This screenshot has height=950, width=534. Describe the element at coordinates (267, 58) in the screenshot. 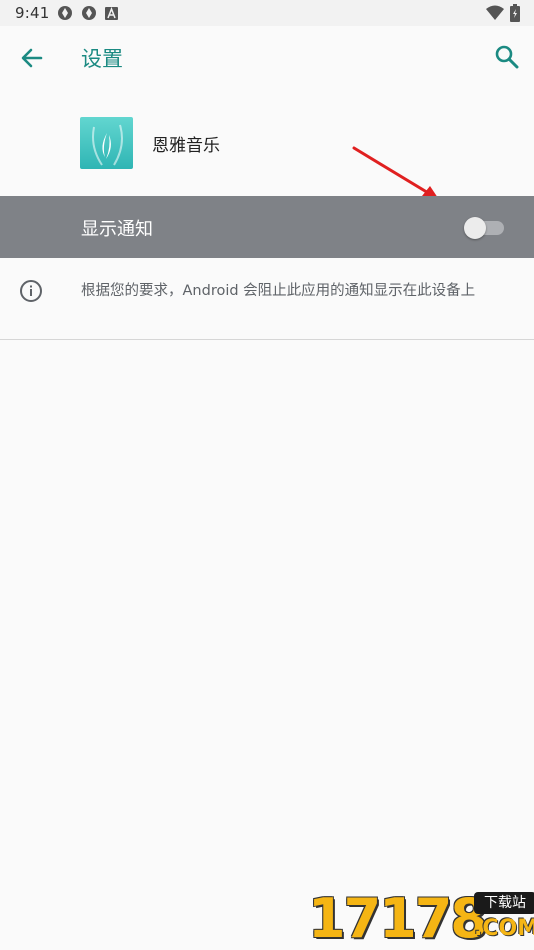

I see `app-bar: 设置` at that location.